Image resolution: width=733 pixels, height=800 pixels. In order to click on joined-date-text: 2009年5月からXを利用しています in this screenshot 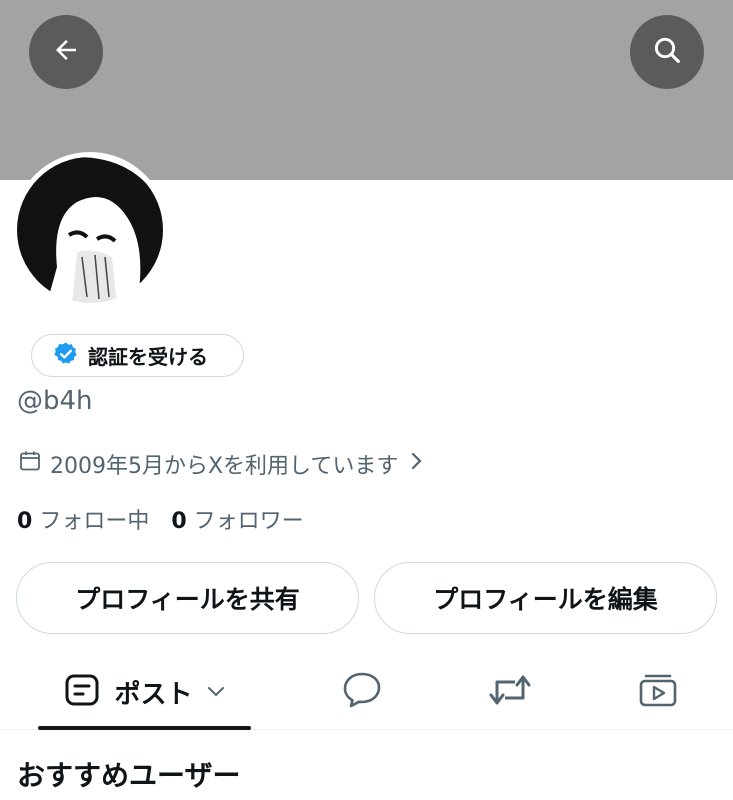, I will do `click(224, 466)`.